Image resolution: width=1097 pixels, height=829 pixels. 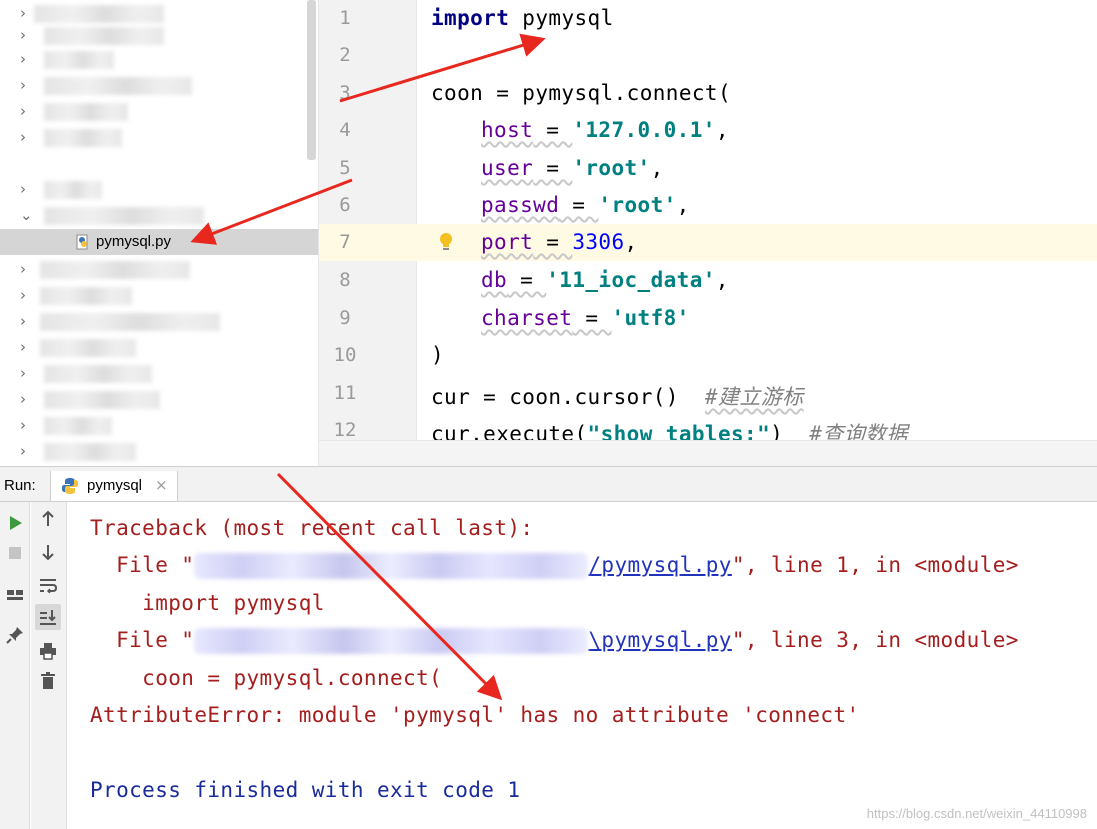 What do you see at coordinates (15, 635) in the screenshot?
I see `pin-icon` at bounding box center [15, 635].